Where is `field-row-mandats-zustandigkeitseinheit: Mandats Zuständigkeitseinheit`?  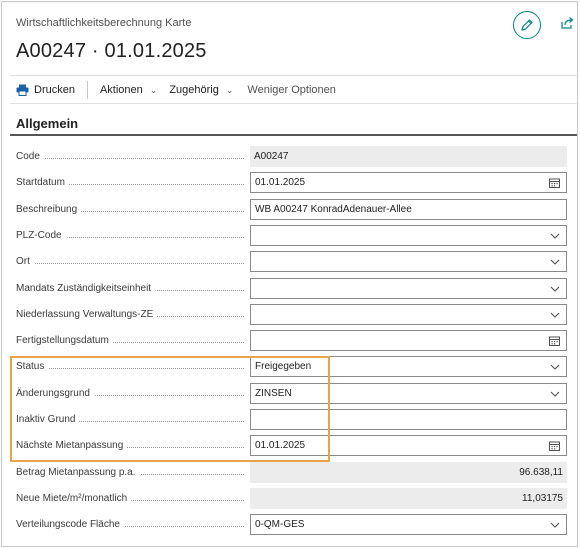
field-row-mandats-zustandigkeitseinheit: Mandats Zuständigkeitseinheit is located at coordinates (291, 288).